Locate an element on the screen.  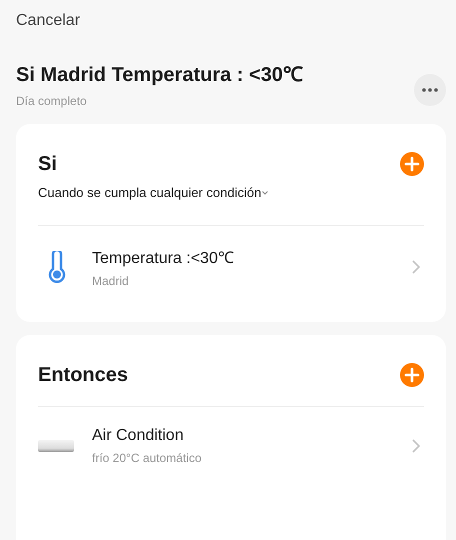
thermometer-icon is located at coordinates (57, 267).